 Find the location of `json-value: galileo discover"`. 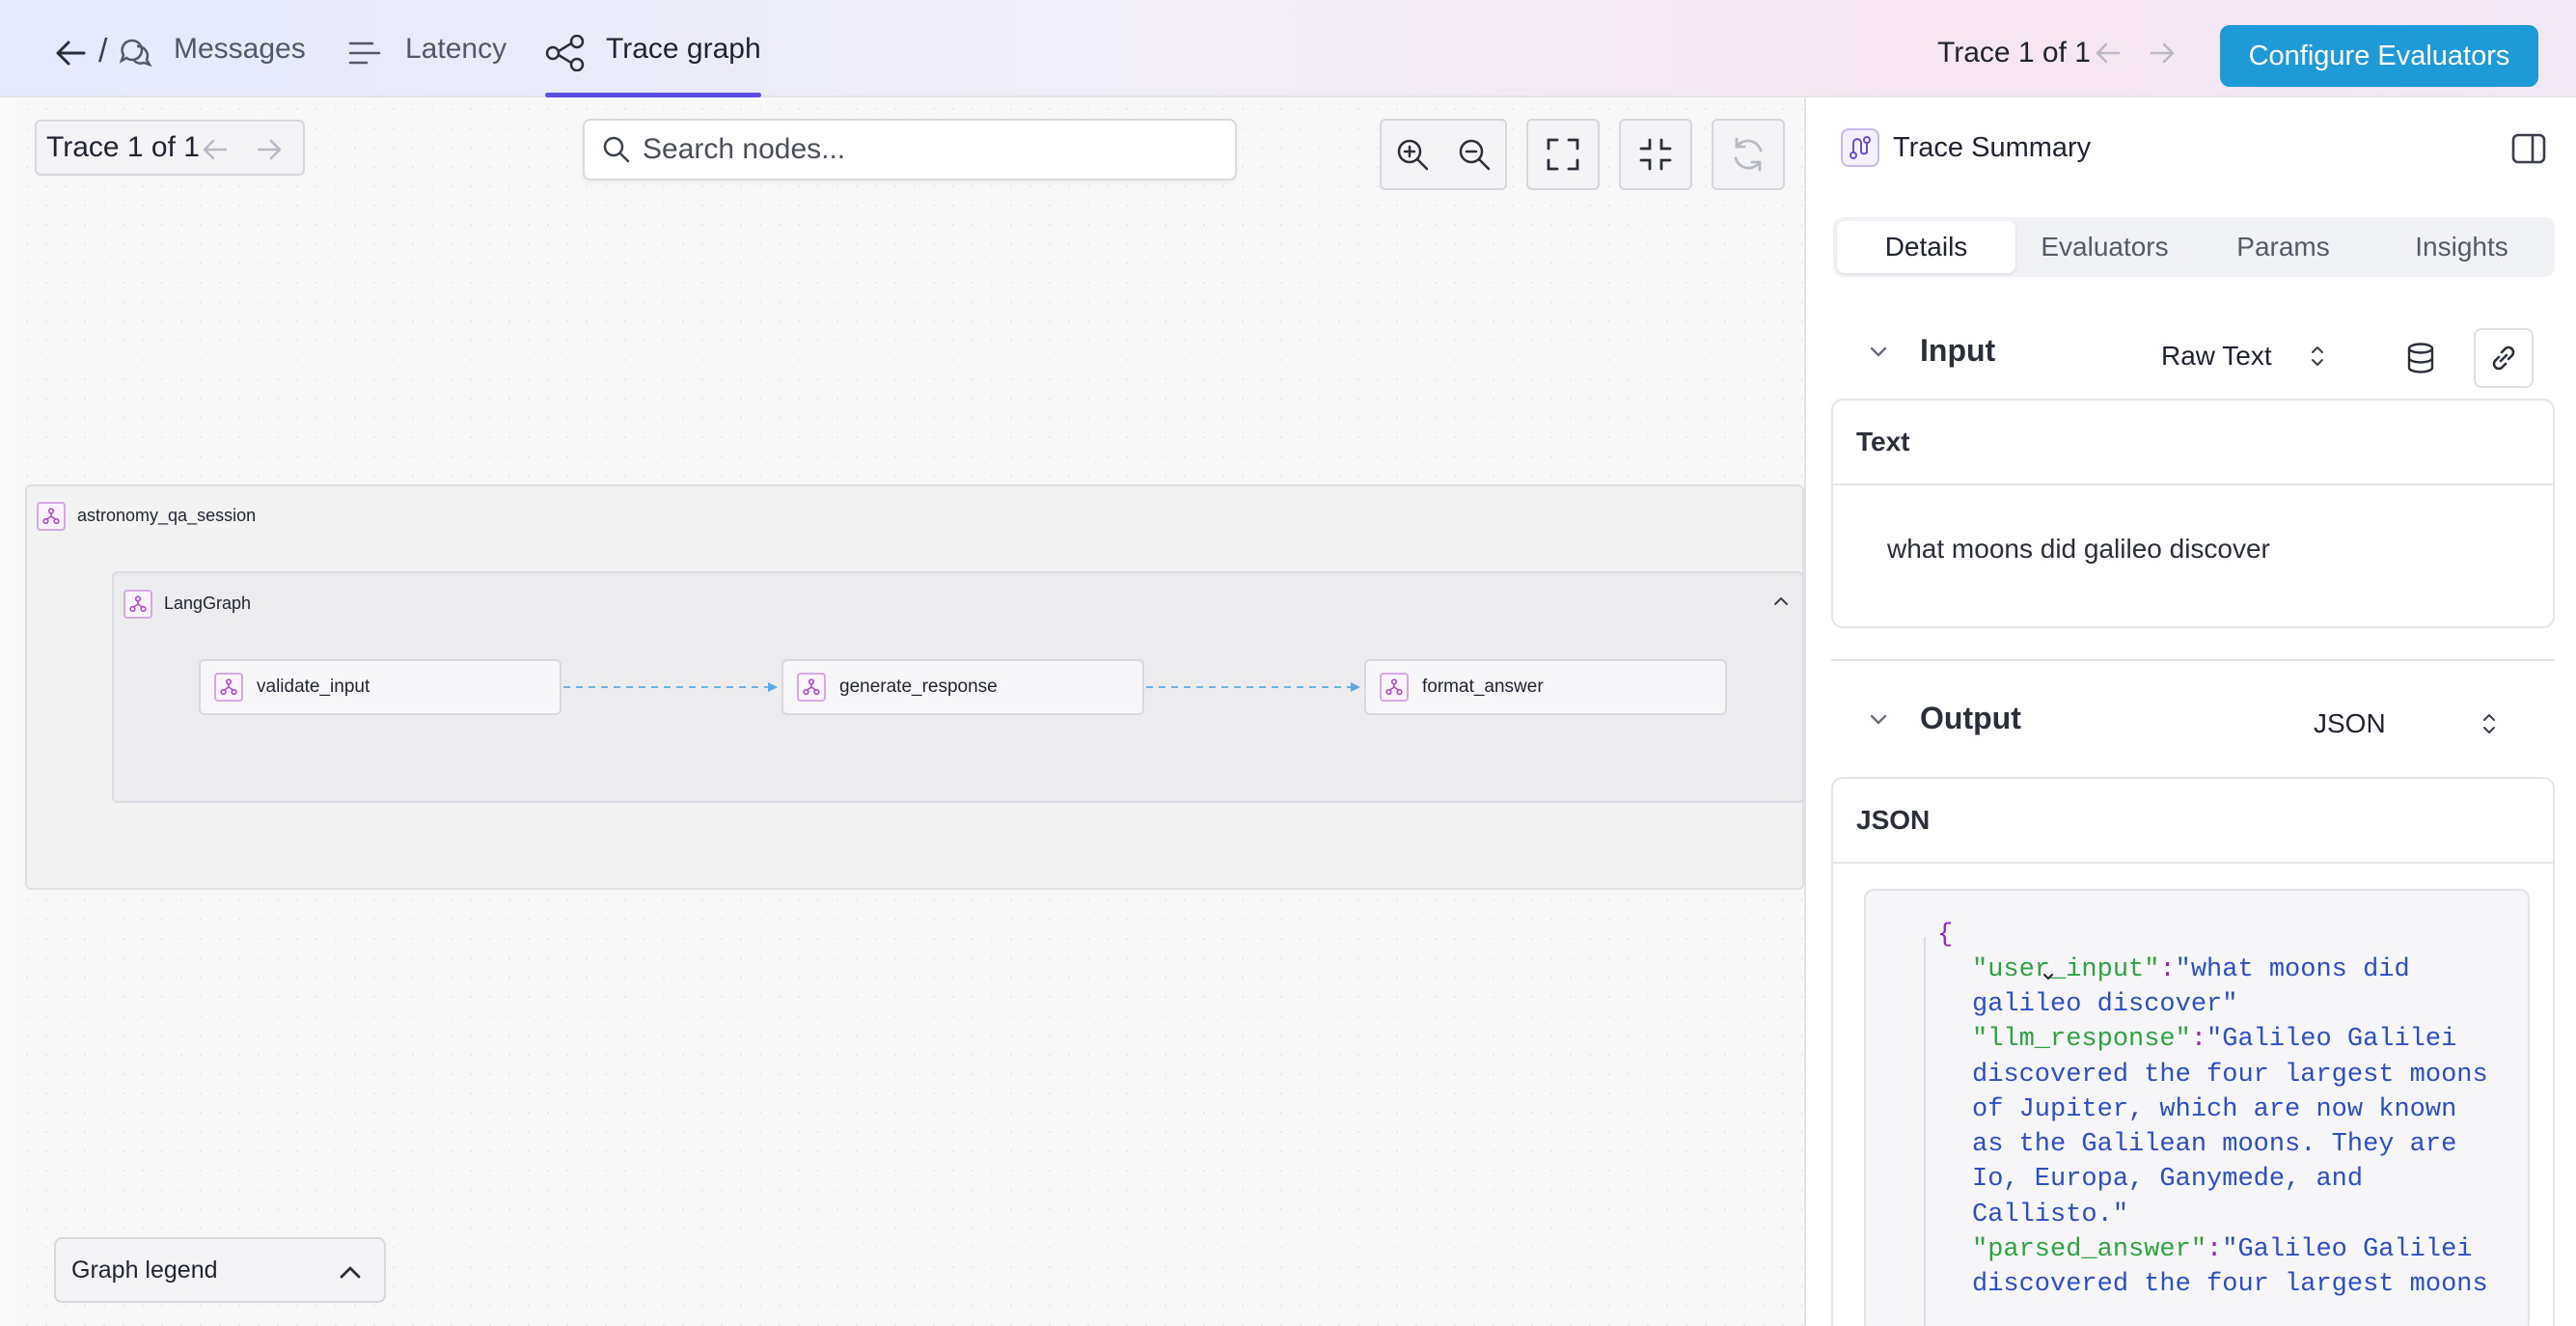

json-value: galileo discover" is located at coordinates (2105, 1005).